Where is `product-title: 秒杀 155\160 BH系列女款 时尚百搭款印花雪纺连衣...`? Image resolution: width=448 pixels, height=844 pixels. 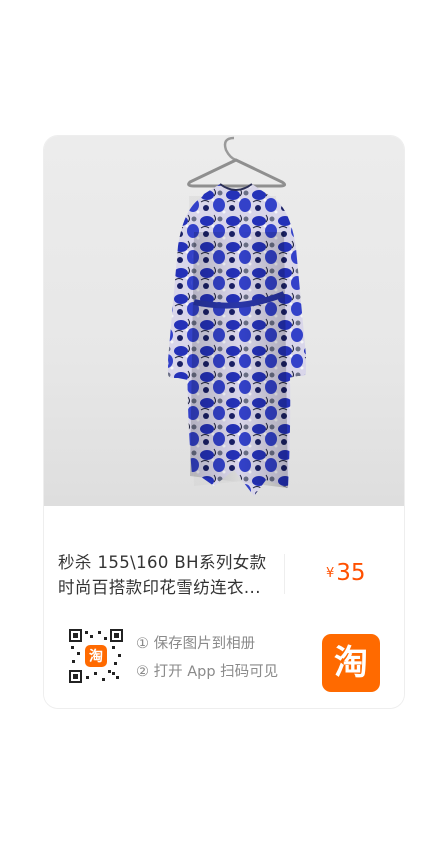
product-title: 秒杀 155\160 BH系列女款 时尚百搭款印花雪纺连衣... is located at coordinates (171, 575).